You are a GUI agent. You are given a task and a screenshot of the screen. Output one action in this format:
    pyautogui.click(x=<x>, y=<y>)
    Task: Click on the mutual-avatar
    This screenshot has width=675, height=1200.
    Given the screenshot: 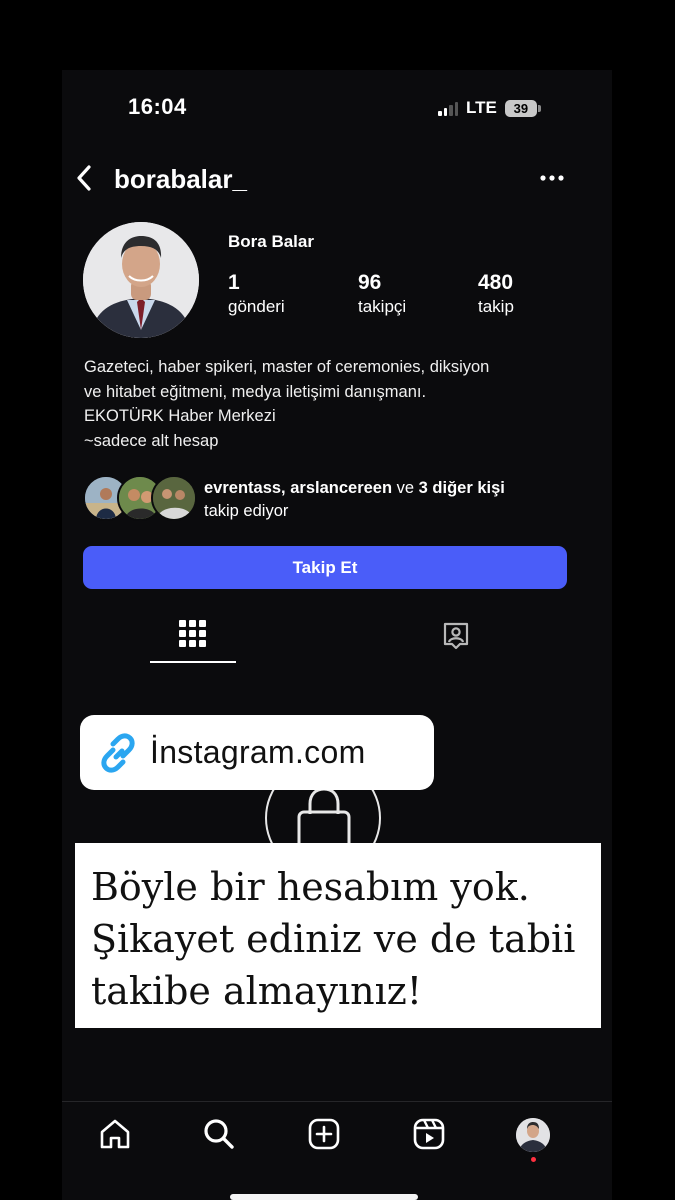 What is the action you would take?
    pyautogui.click(x=174, y=498)
    